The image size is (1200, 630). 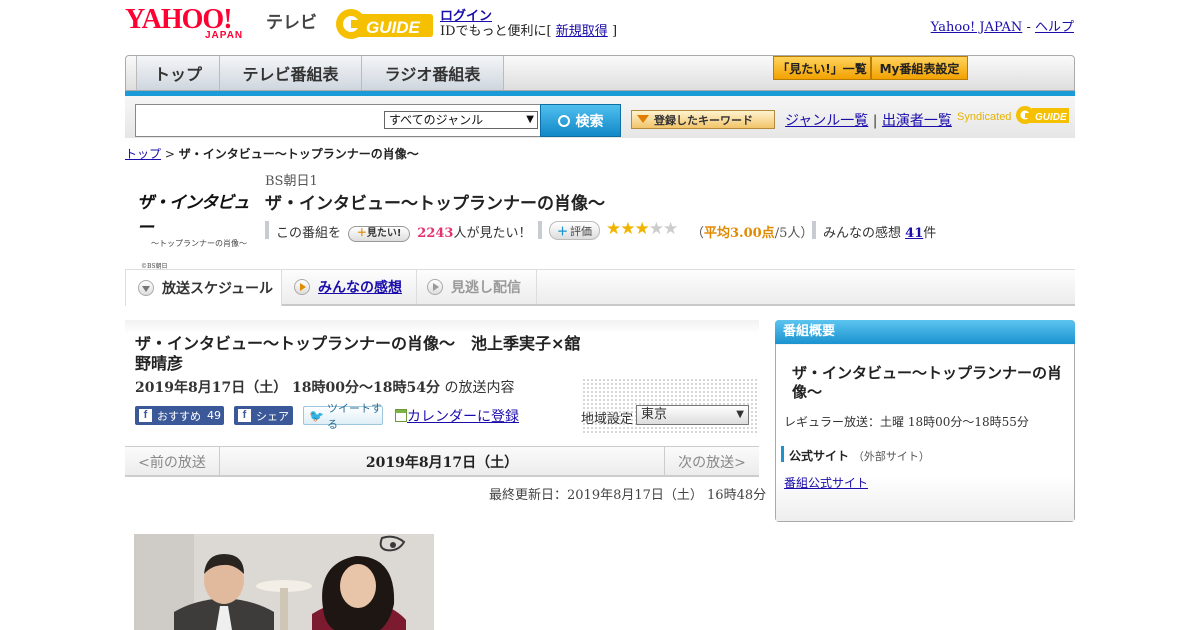 What do you see at coordinates (692, 415) in the screenshot?
I see `region-select: 東京 ▼` at bounding box center [692, 415].